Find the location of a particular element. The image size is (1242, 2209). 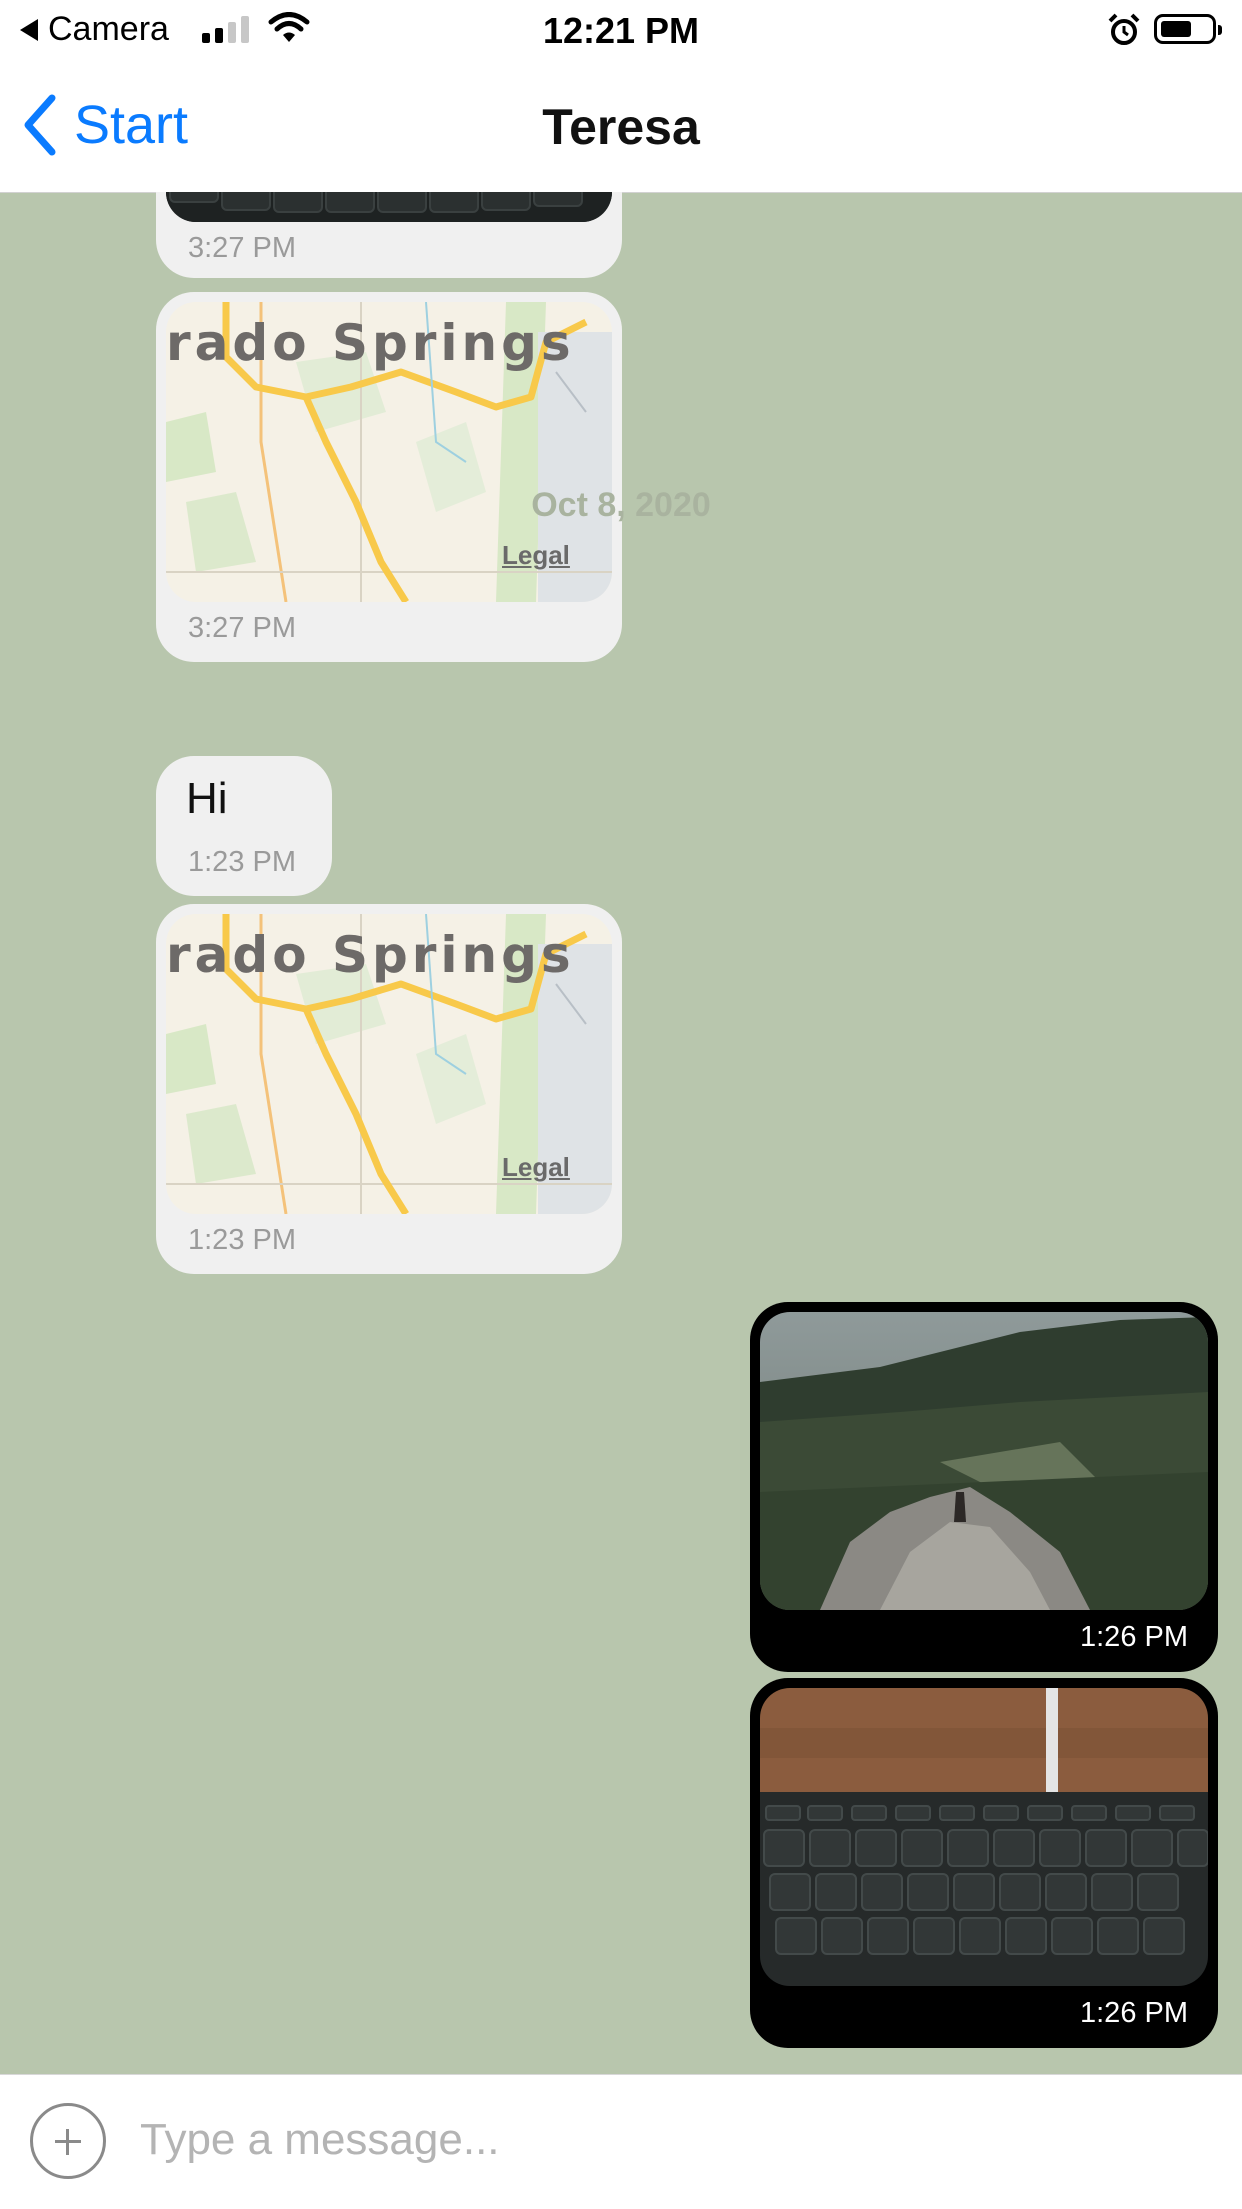

incoming-text-message: Hi 1:23 PM is located at coordinates (244, 826).